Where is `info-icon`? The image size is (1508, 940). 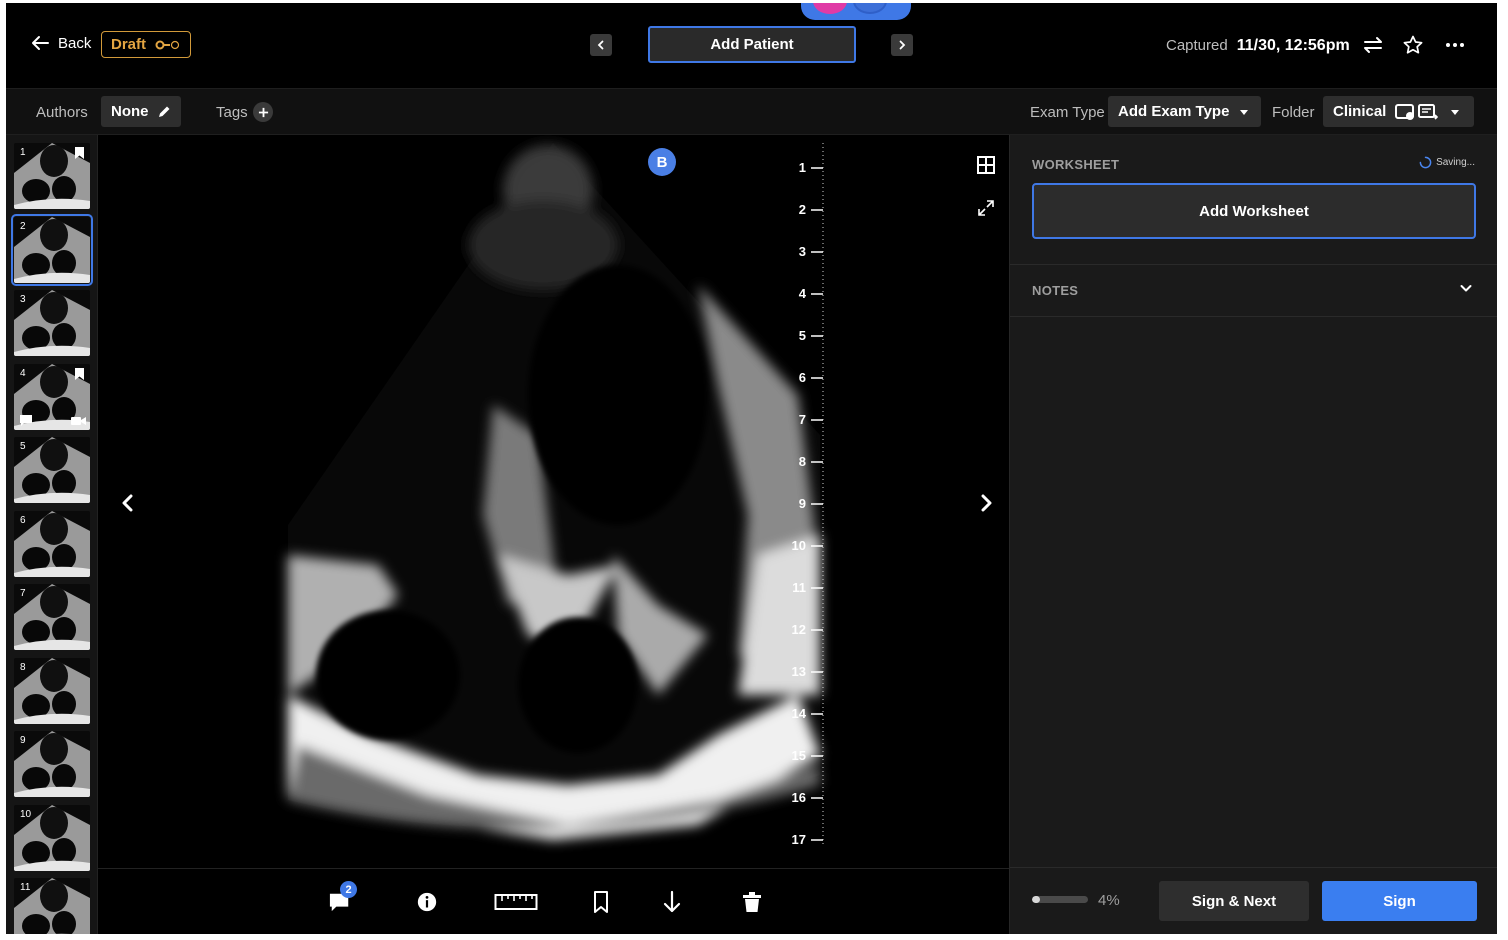
info-icon is located at coordinates (427, 902).